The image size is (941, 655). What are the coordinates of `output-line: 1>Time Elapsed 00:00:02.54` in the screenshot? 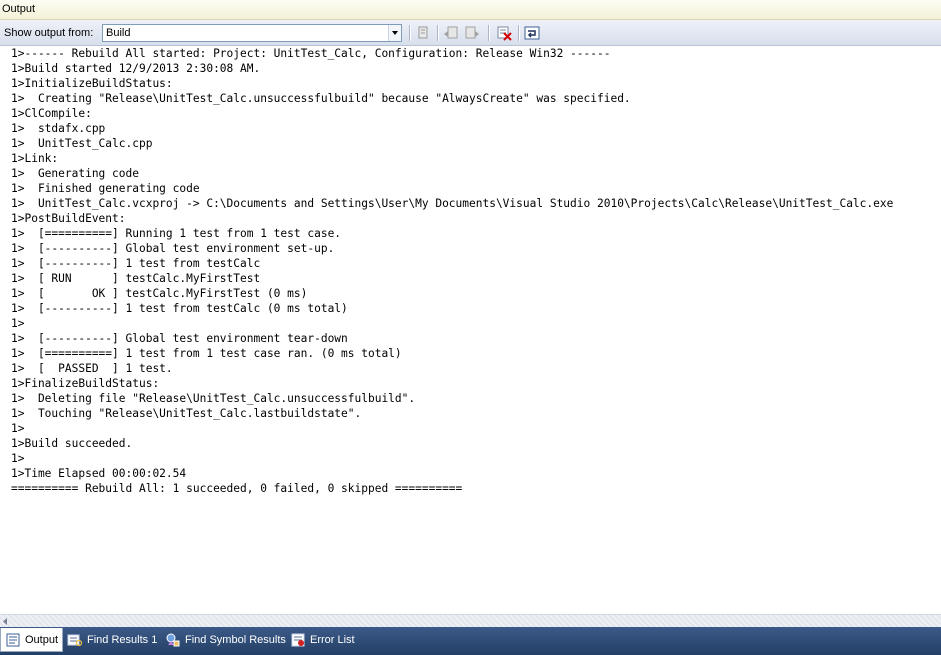 It's located at (99, 473).